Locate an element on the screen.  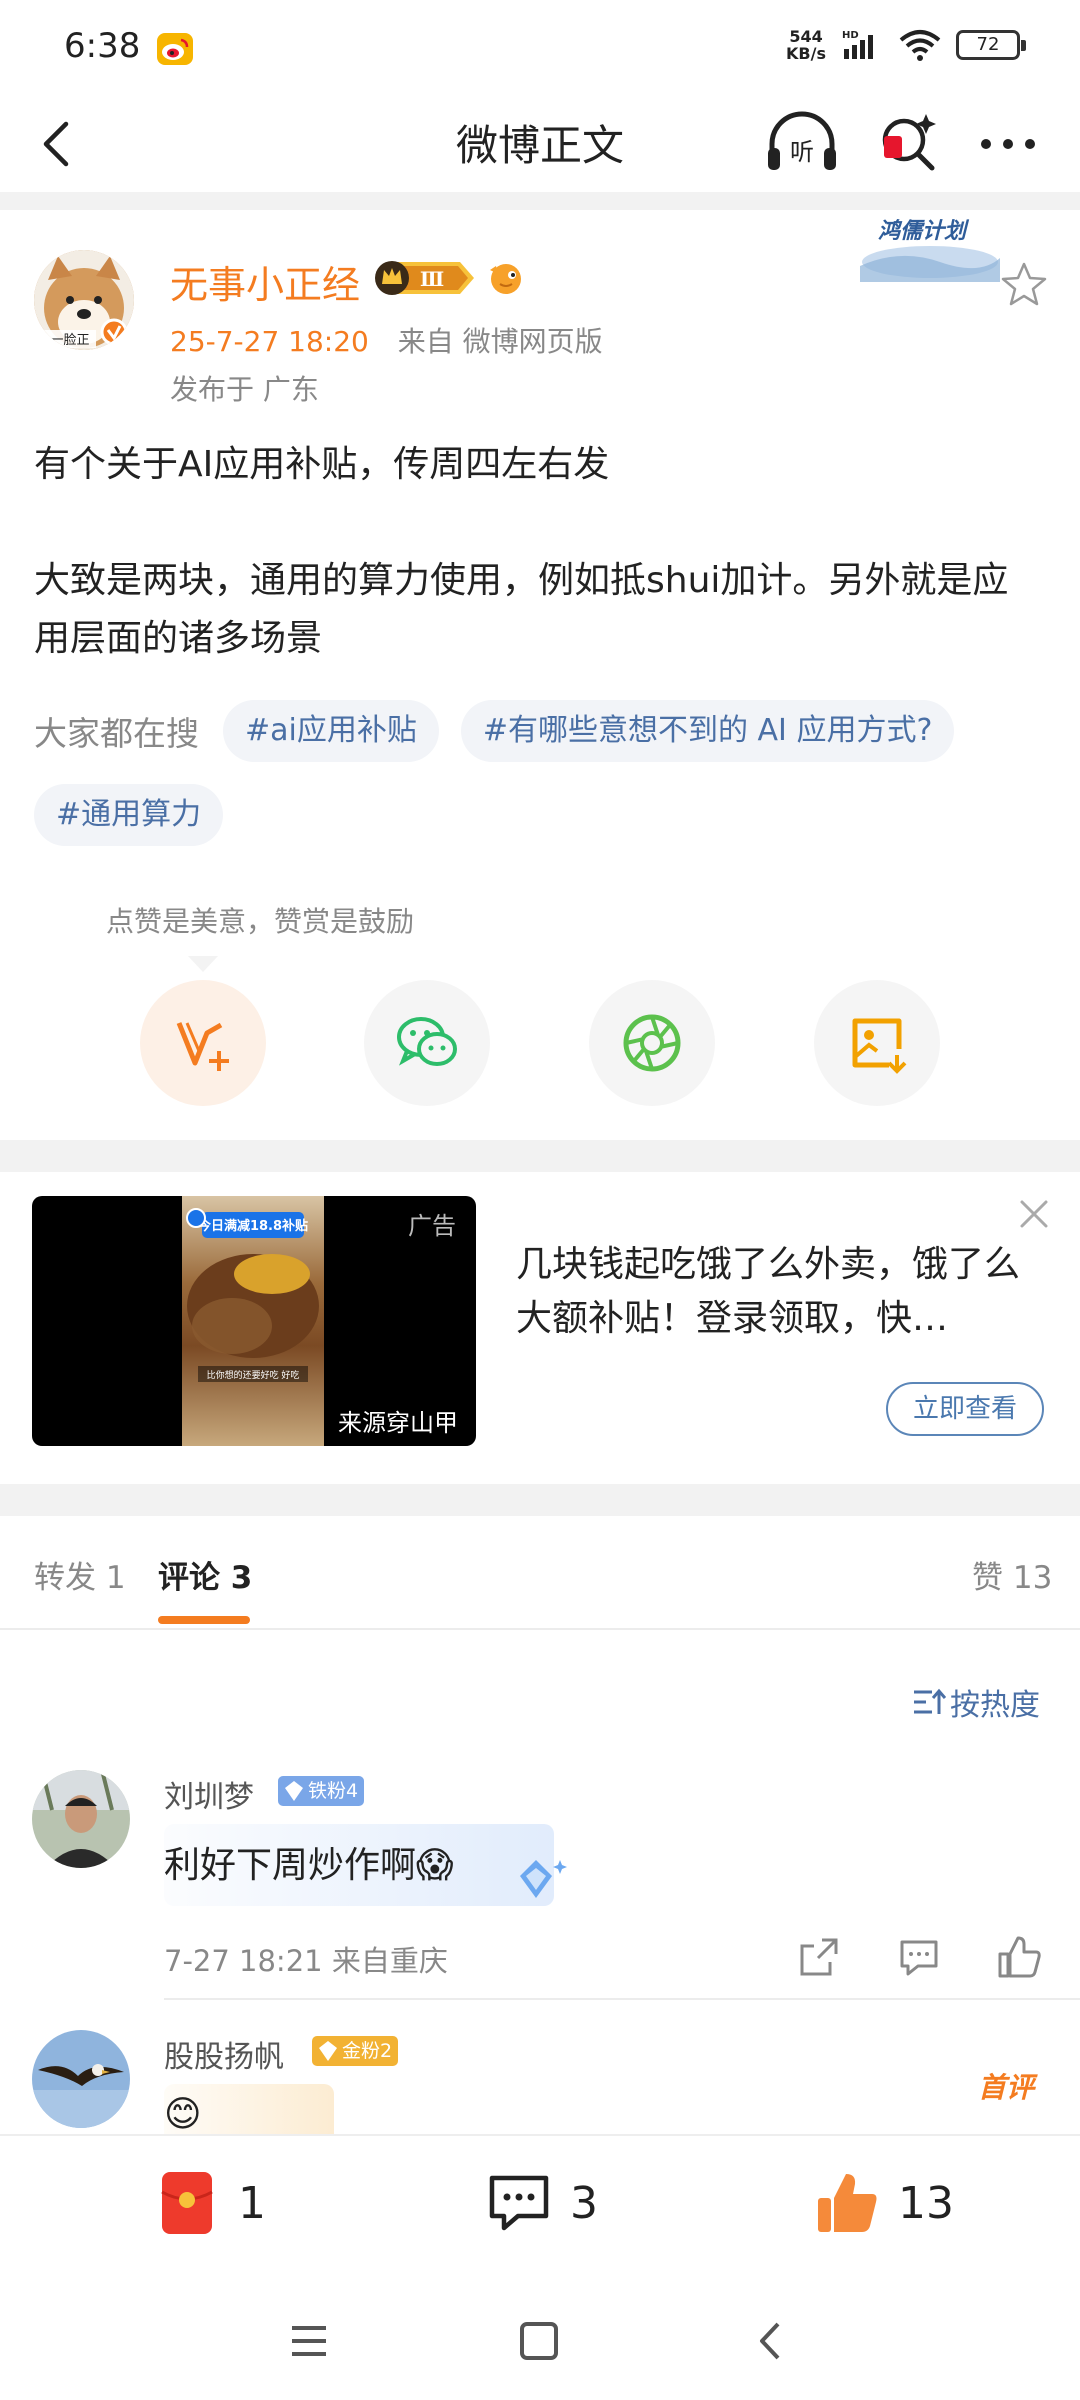
moments-aperture-icon is located at coordinates (652, 1043).